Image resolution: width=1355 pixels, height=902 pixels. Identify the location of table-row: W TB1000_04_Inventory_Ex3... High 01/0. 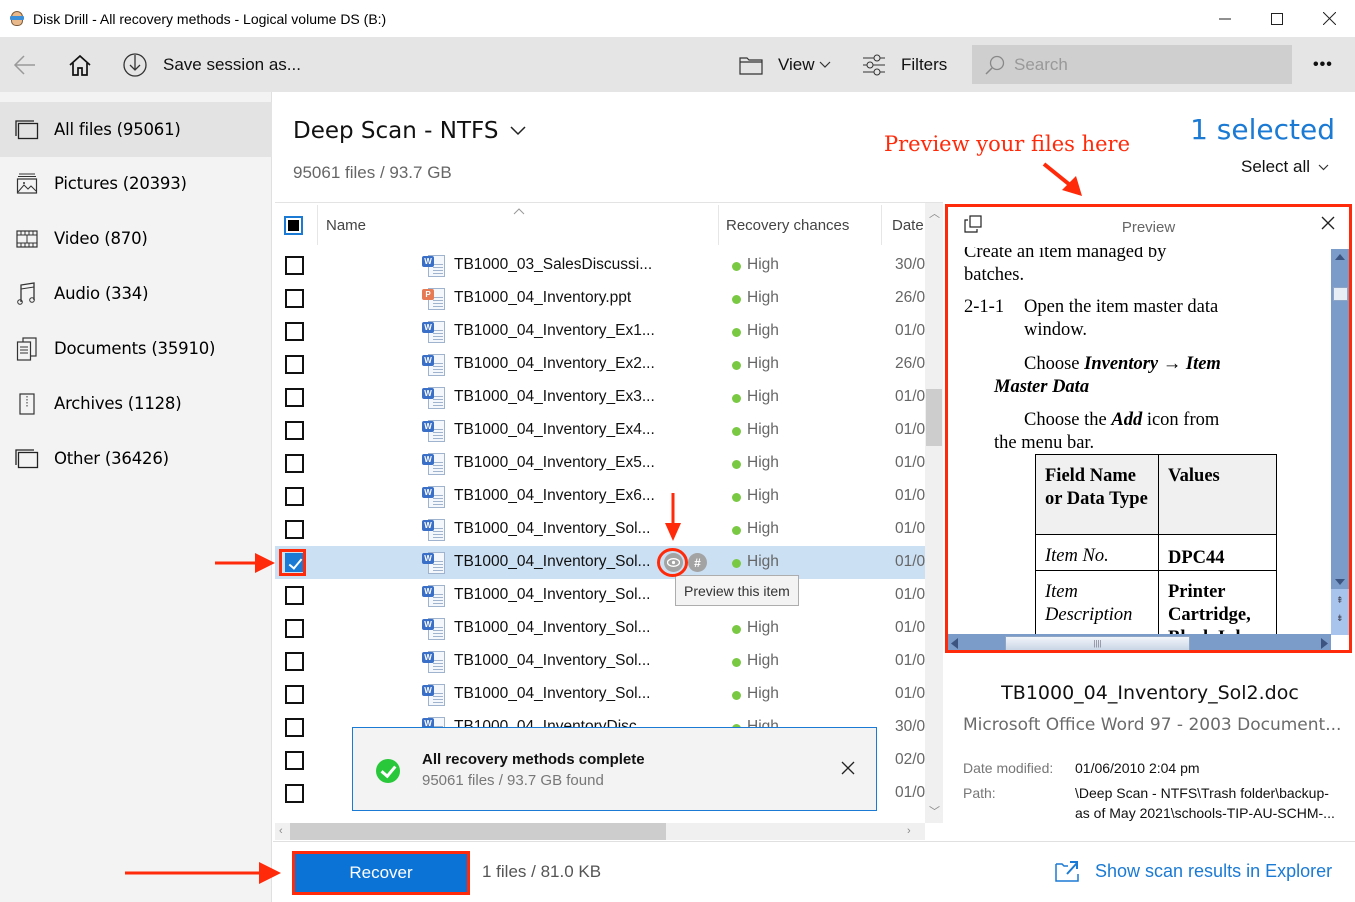
(600, 397).